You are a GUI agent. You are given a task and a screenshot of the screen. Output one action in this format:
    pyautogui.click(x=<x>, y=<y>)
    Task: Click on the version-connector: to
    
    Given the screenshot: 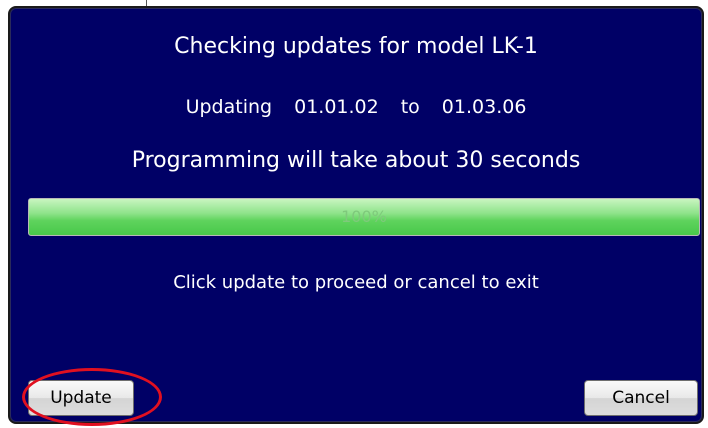 What is the action you would take?
    pyautogui.click(x=410, y=107)
    